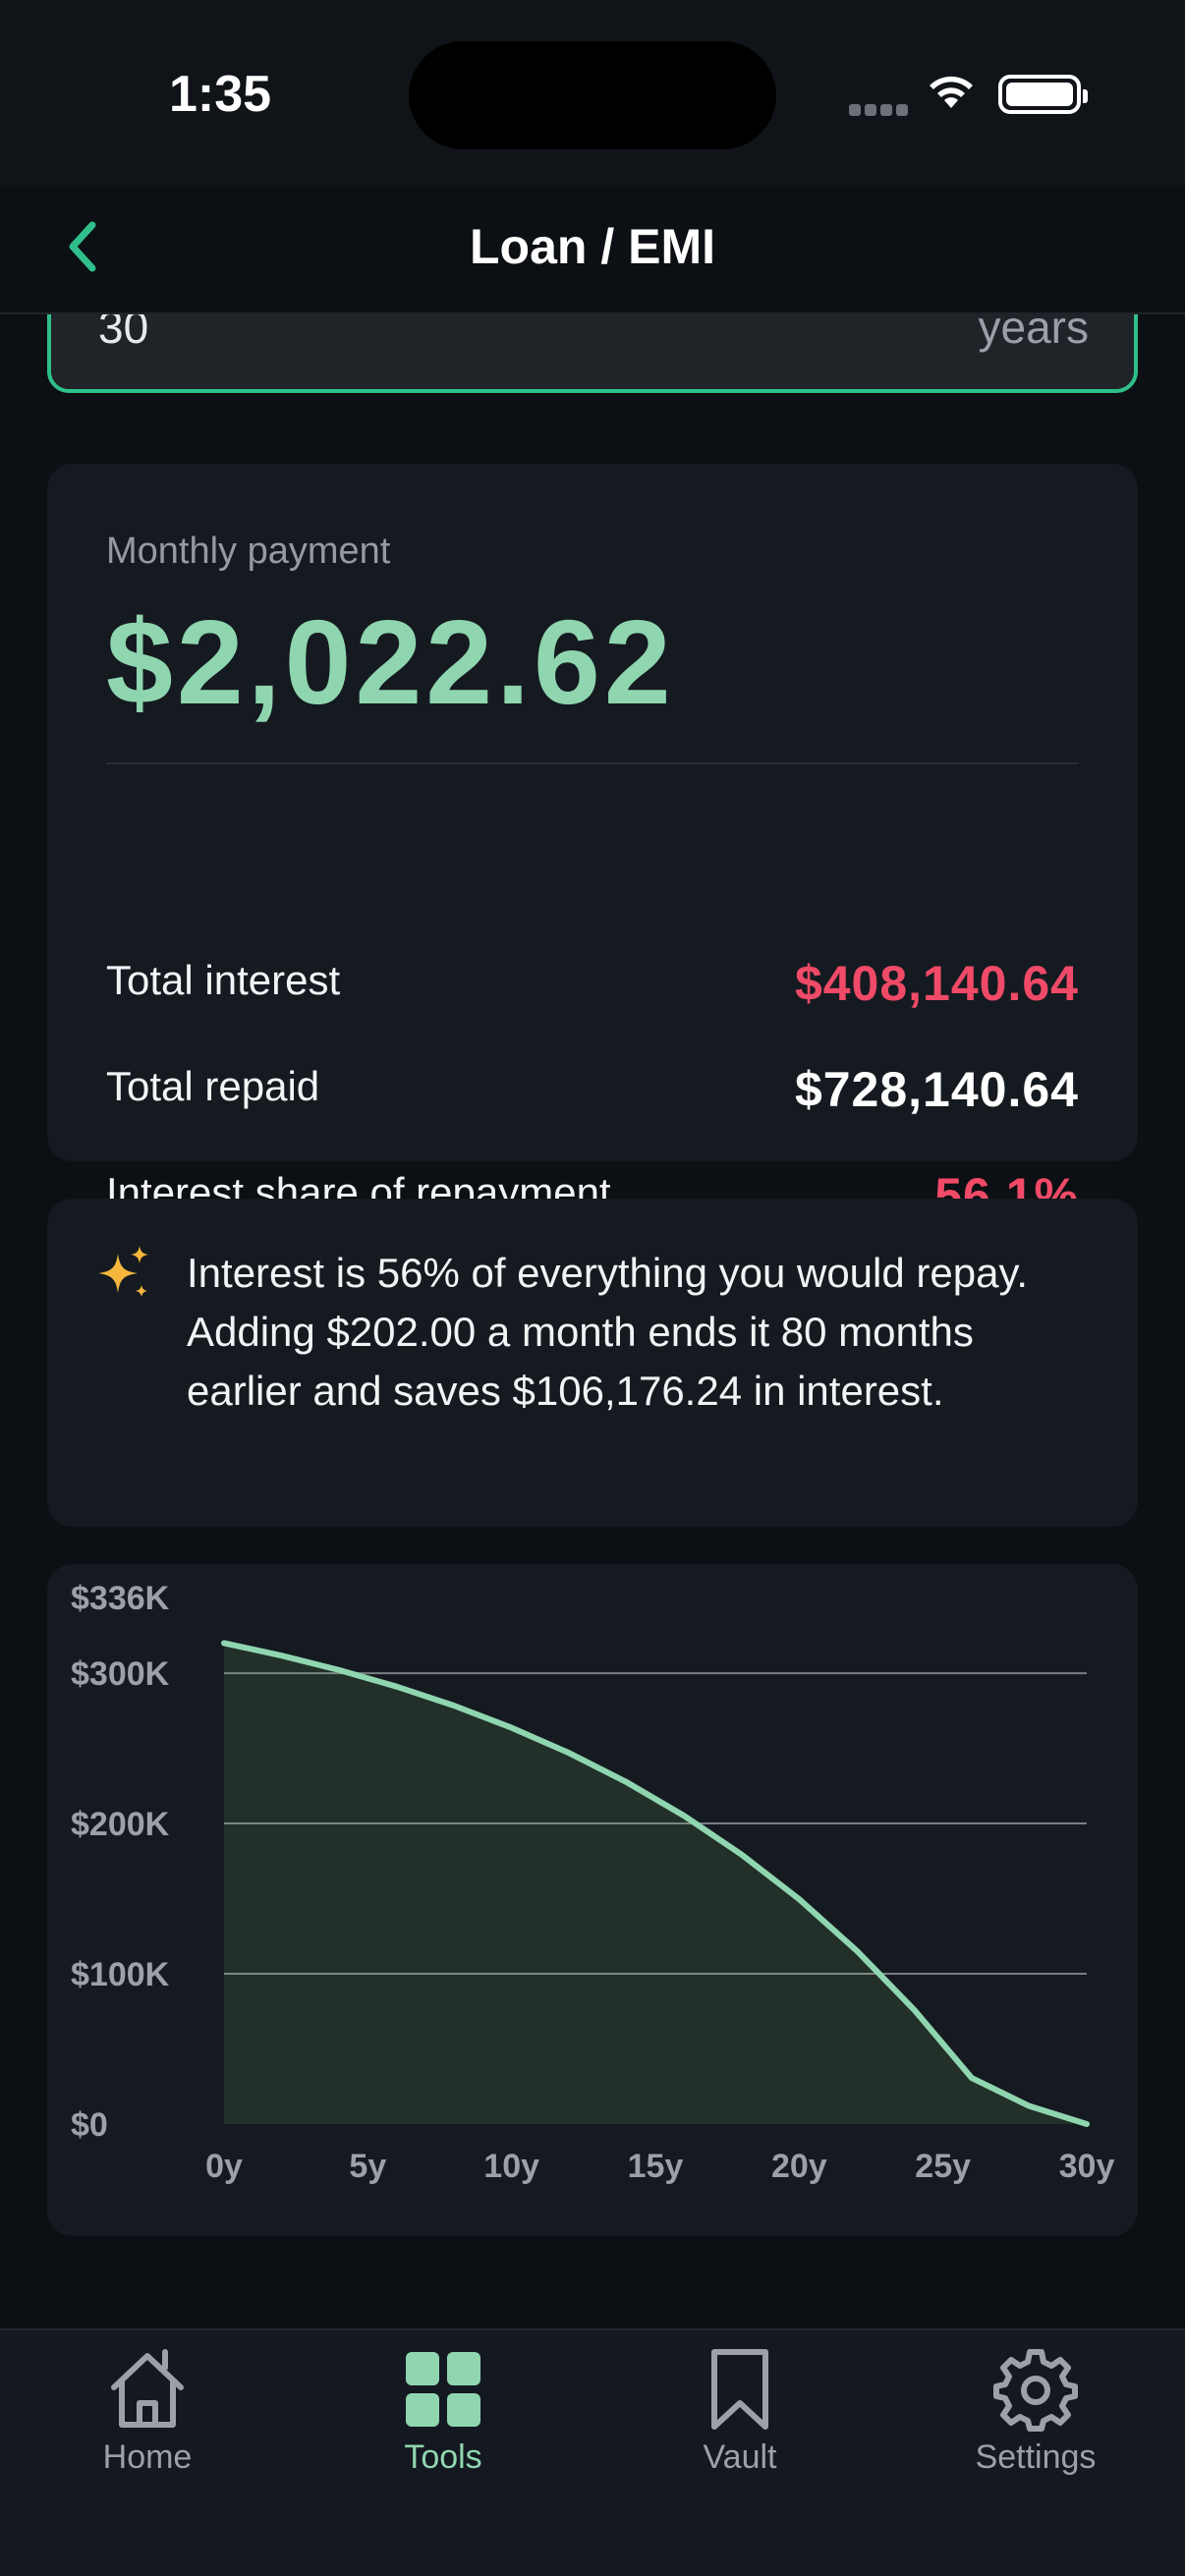  What do you see at coordinates (952, 92) in the screenshot?
I see `wifi-icon` at bounding box center [952, 92].